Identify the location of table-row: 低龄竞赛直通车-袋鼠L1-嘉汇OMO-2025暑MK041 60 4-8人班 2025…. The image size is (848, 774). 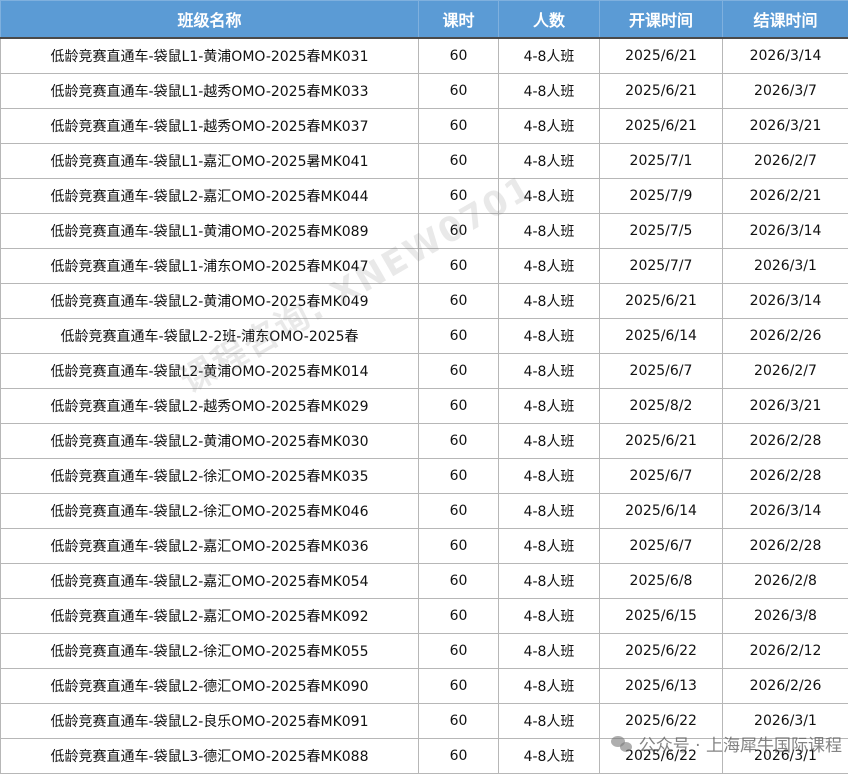
(424, 161).